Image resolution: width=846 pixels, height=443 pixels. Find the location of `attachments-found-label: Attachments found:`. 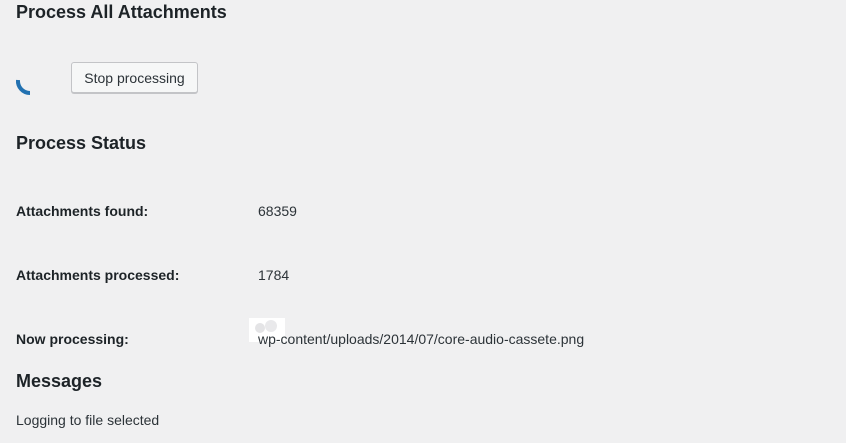

attachments-found-label: Attachments found: is located at coordinates (82, 211).